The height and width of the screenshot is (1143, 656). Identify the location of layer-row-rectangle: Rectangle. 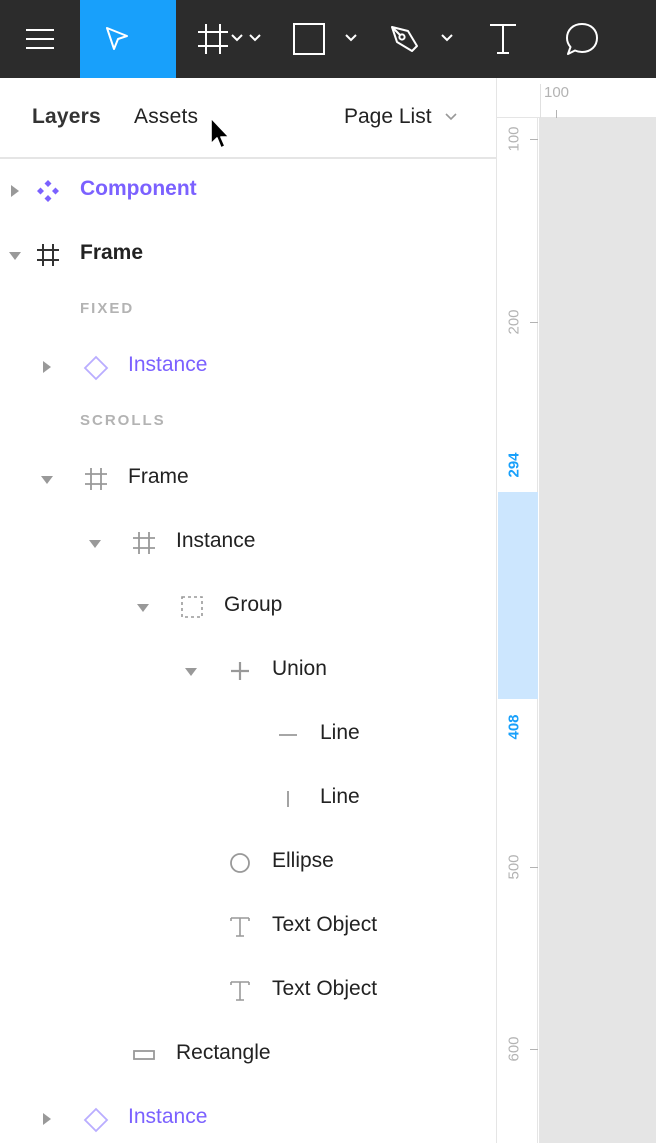
(248, 1055).